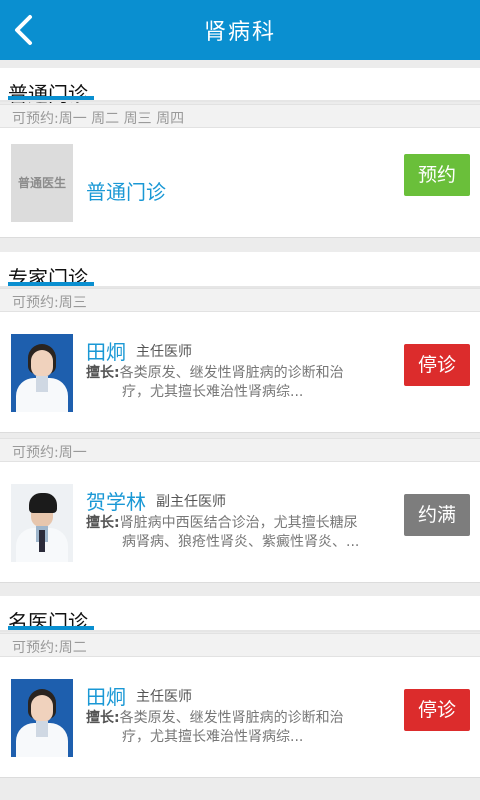 Image resolution: width=480 pixels, height=800 pixels. I want to click on availability-row: 可预约:周三, so click(240, 300).